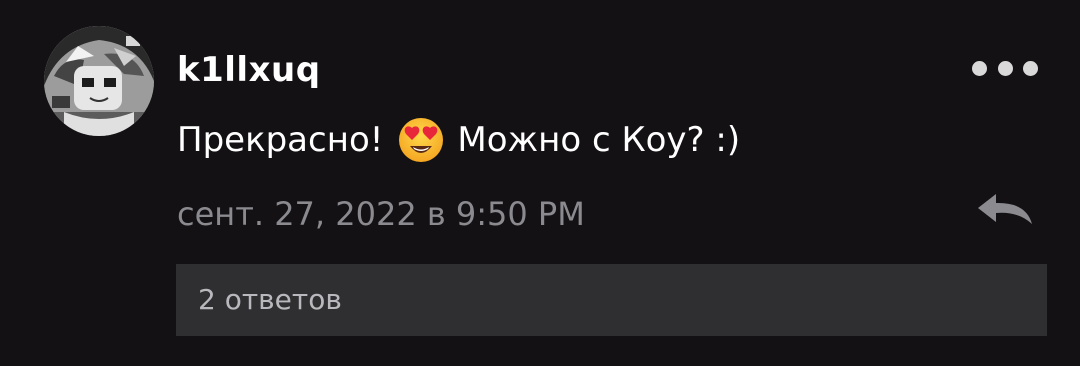 Image resolution: width=1080 pixels, height=366 pixels. What do you see at coordinates (381, 214) in the screenshot?
I see `comment-timestamp: сент. 27, 2022 в 9:50 PM` at bounding box center [381, 214].